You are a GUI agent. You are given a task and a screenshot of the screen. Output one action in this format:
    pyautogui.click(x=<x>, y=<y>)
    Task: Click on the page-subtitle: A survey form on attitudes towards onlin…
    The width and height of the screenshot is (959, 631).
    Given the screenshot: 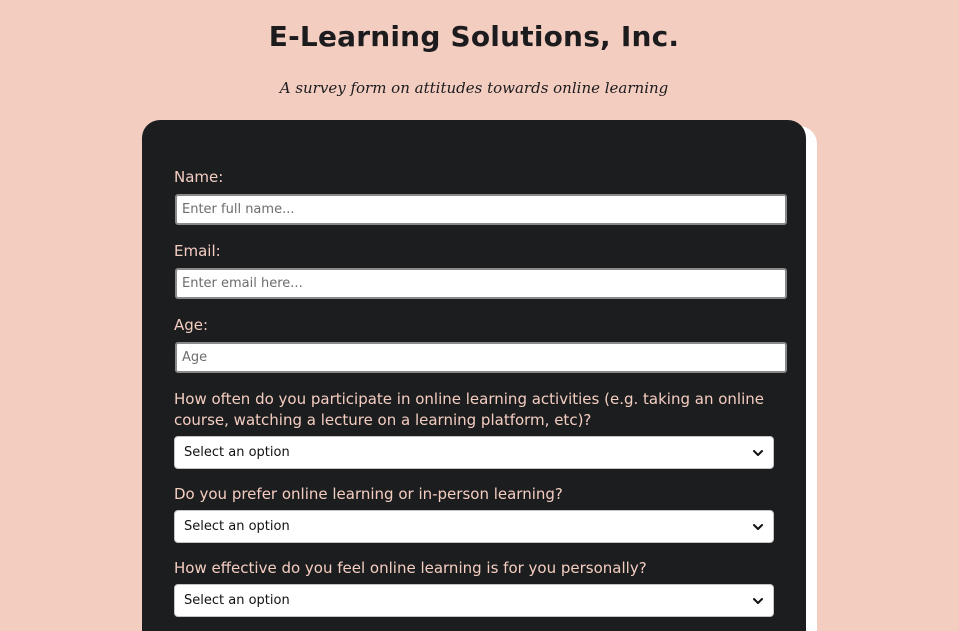 What is the action you would take?
    pyautogui.click(x=474, y=88)
    